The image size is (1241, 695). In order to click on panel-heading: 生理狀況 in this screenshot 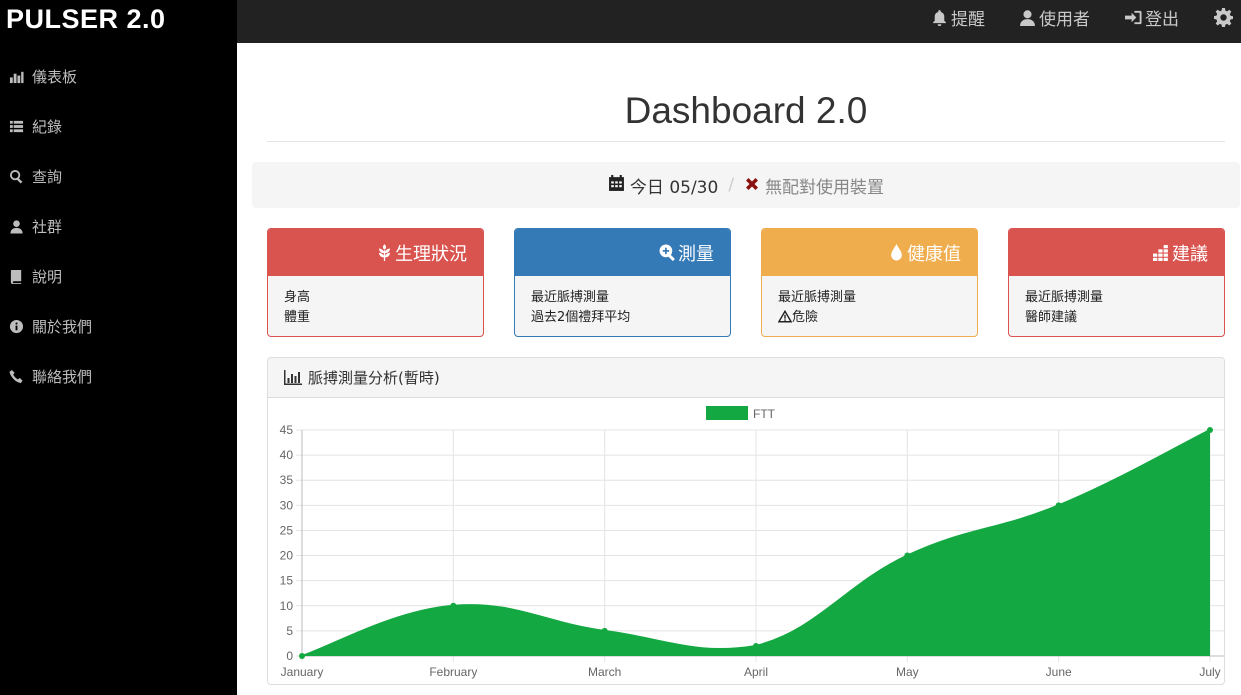, I will do `click(375, 252)`.